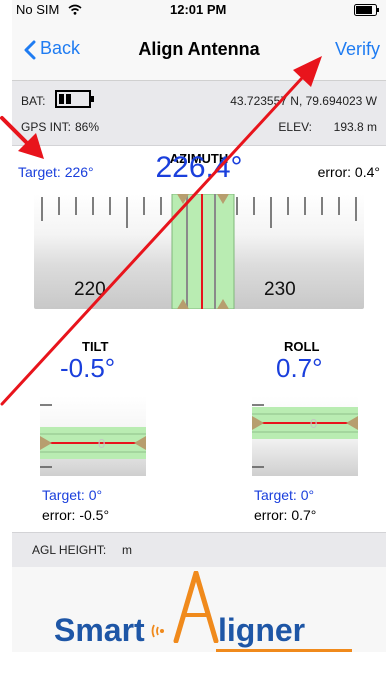  What do you see at coordinates (22, 137) in the screenshot?
I see `arrow-icon` at bounding box center [22, 137].